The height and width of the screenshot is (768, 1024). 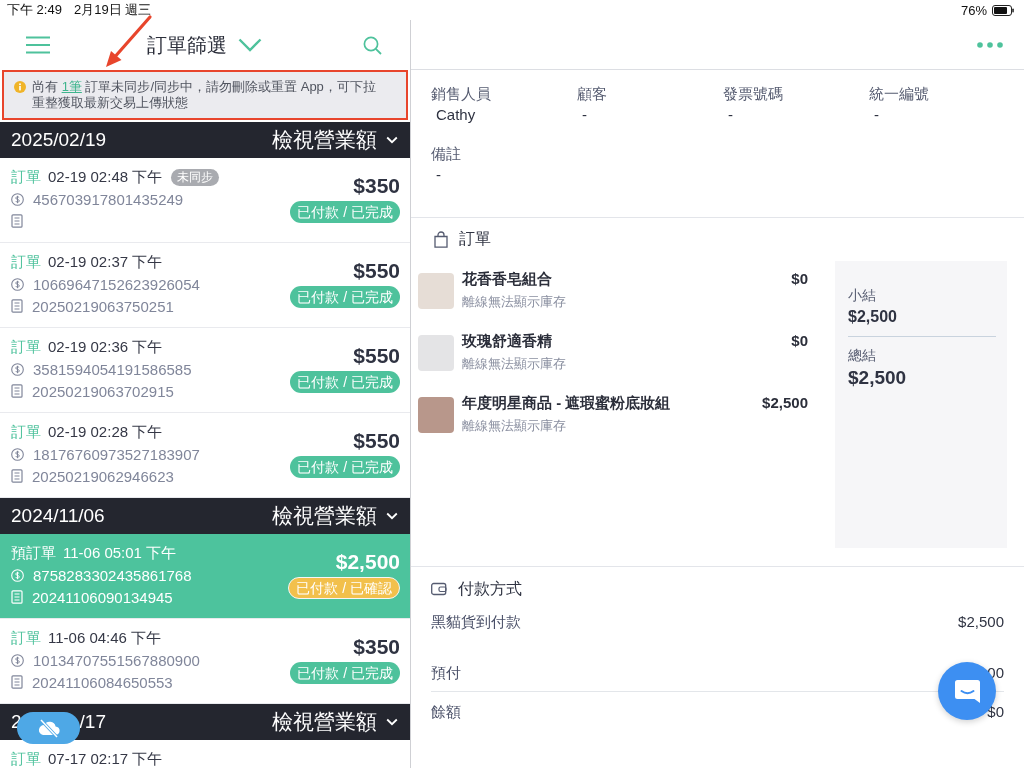 What do you see at coordinates (372, 45) in the screenshot?
I see `search-icon` at bounding box center [372, 45].